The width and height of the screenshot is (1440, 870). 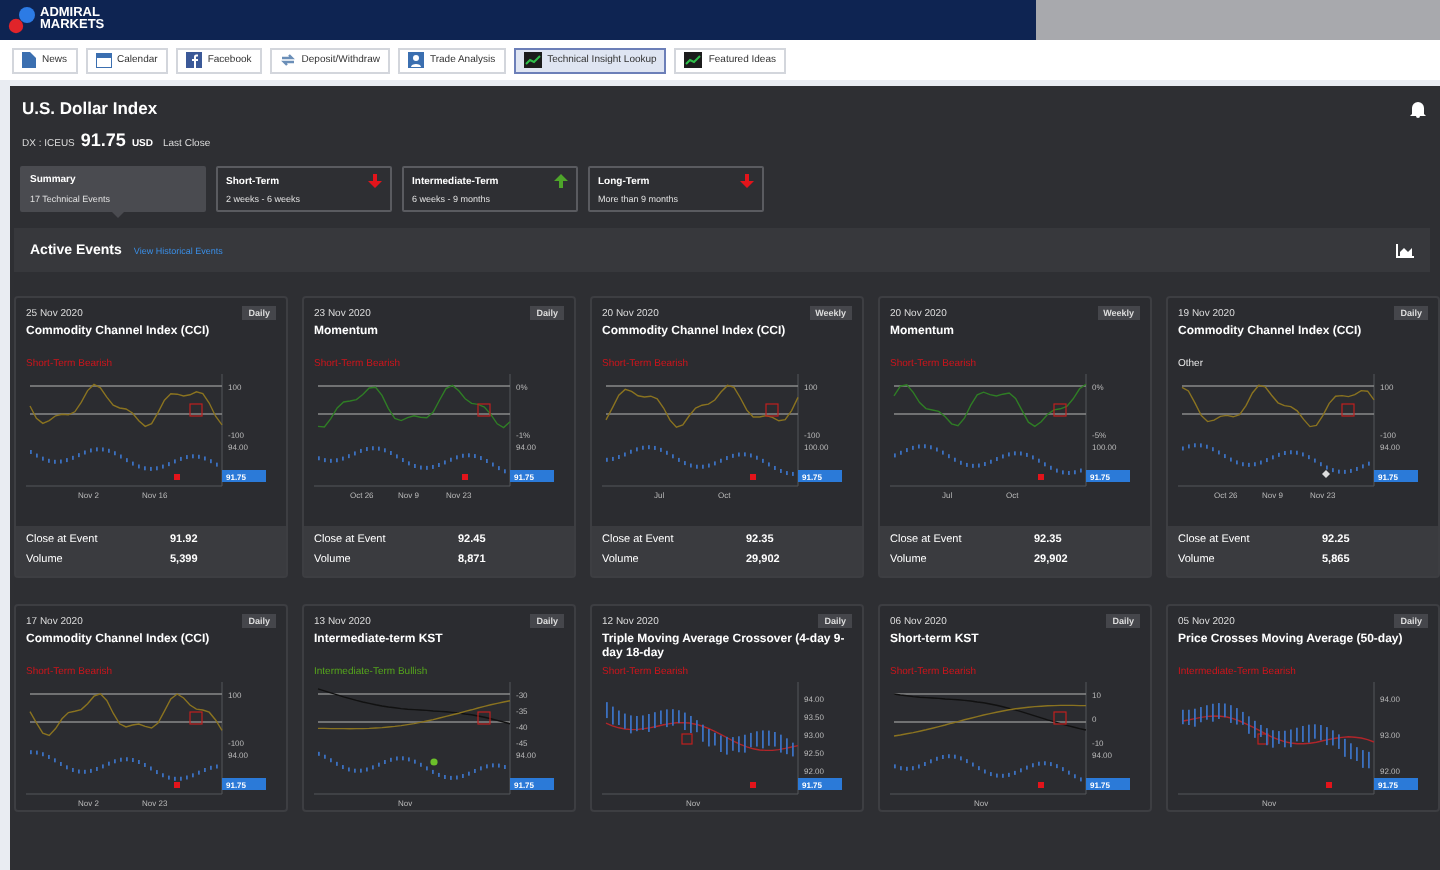 What do you see at coordinates (29, 60) in the screenshot?
I see `document-icon` at bounding box center [29, 60].